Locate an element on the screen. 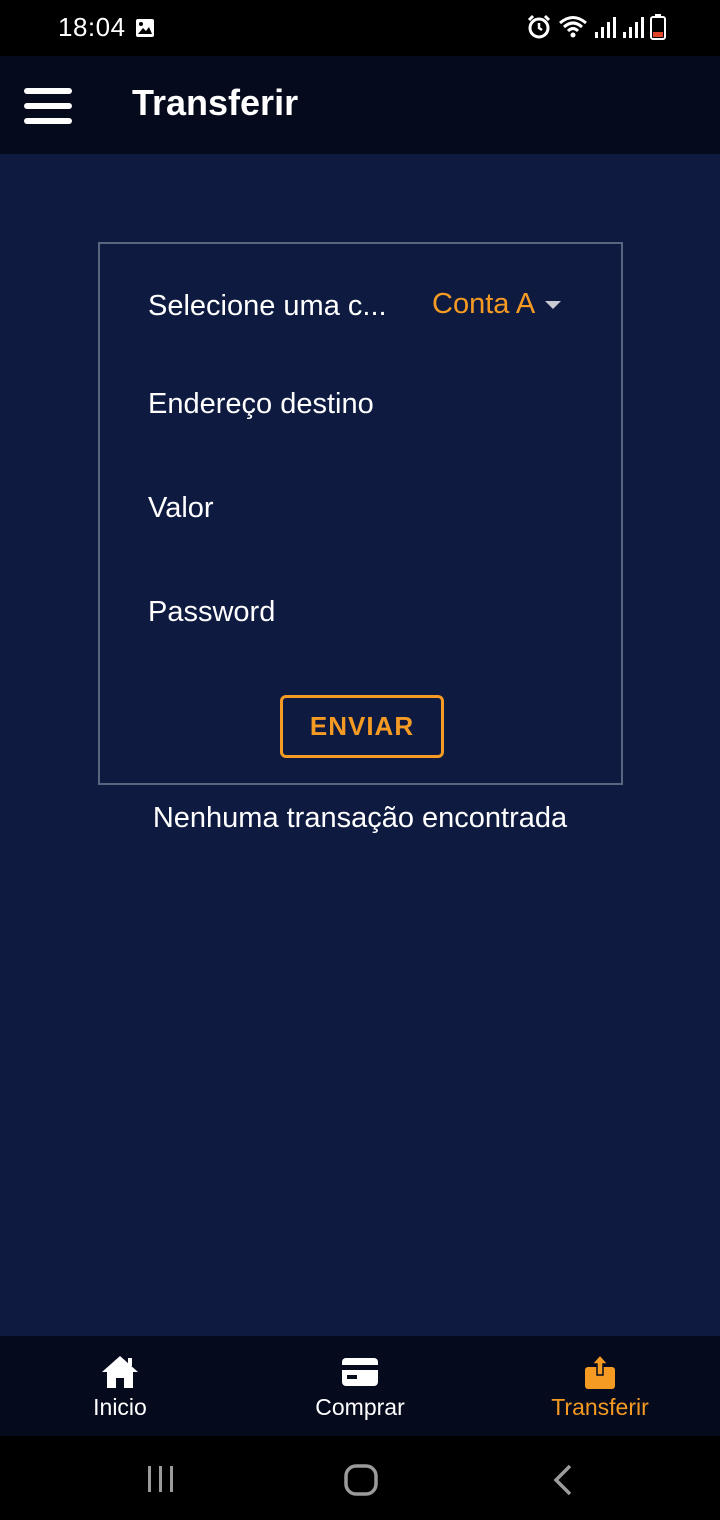 The image size is (720, 1520). amount-field: Valor is located at coordinates (181, 508).